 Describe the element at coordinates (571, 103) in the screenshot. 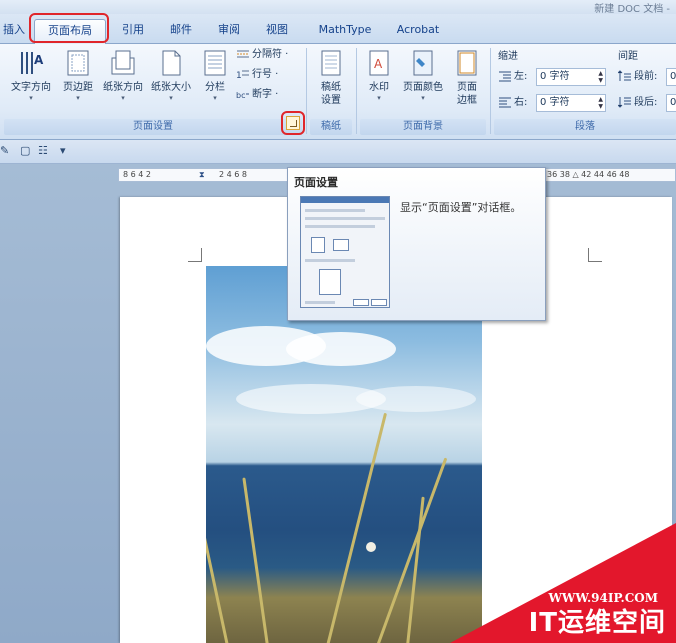

I see `indent-right-field: 0 字符 ▲ ▼` at that location.